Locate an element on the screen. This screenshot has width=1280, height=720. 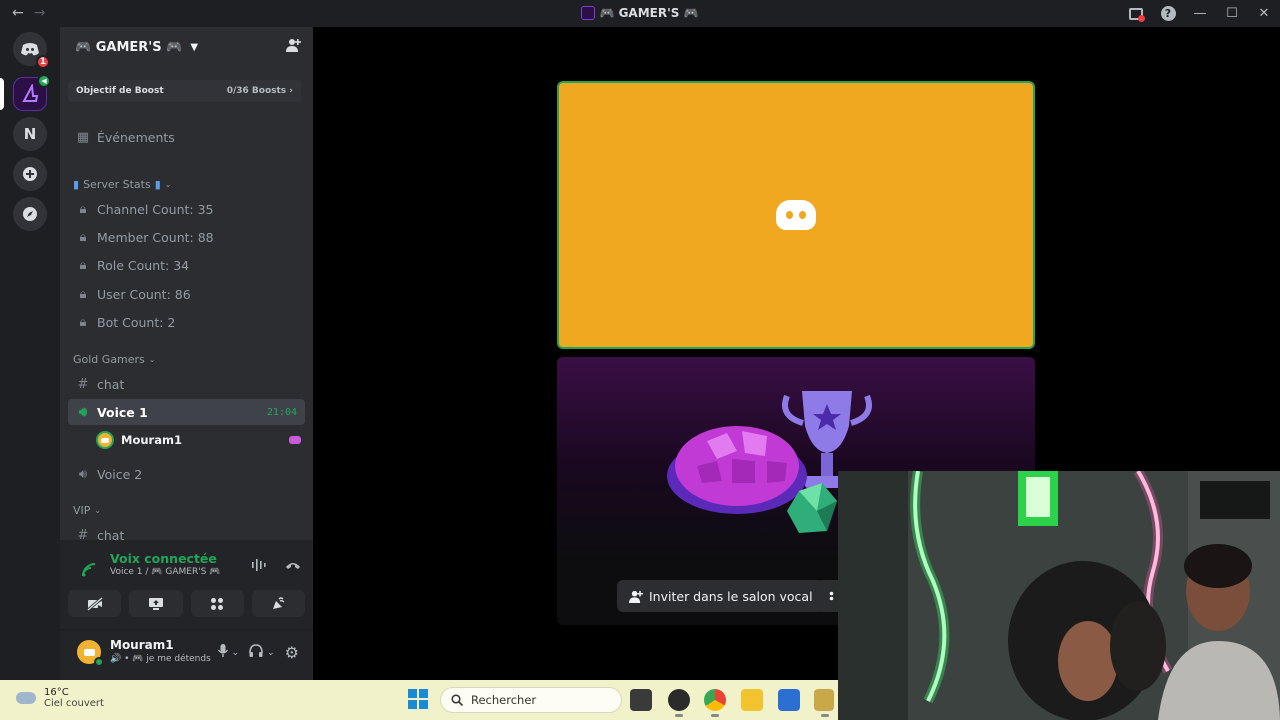
camera-off-button is located at coordinates (95, 603).